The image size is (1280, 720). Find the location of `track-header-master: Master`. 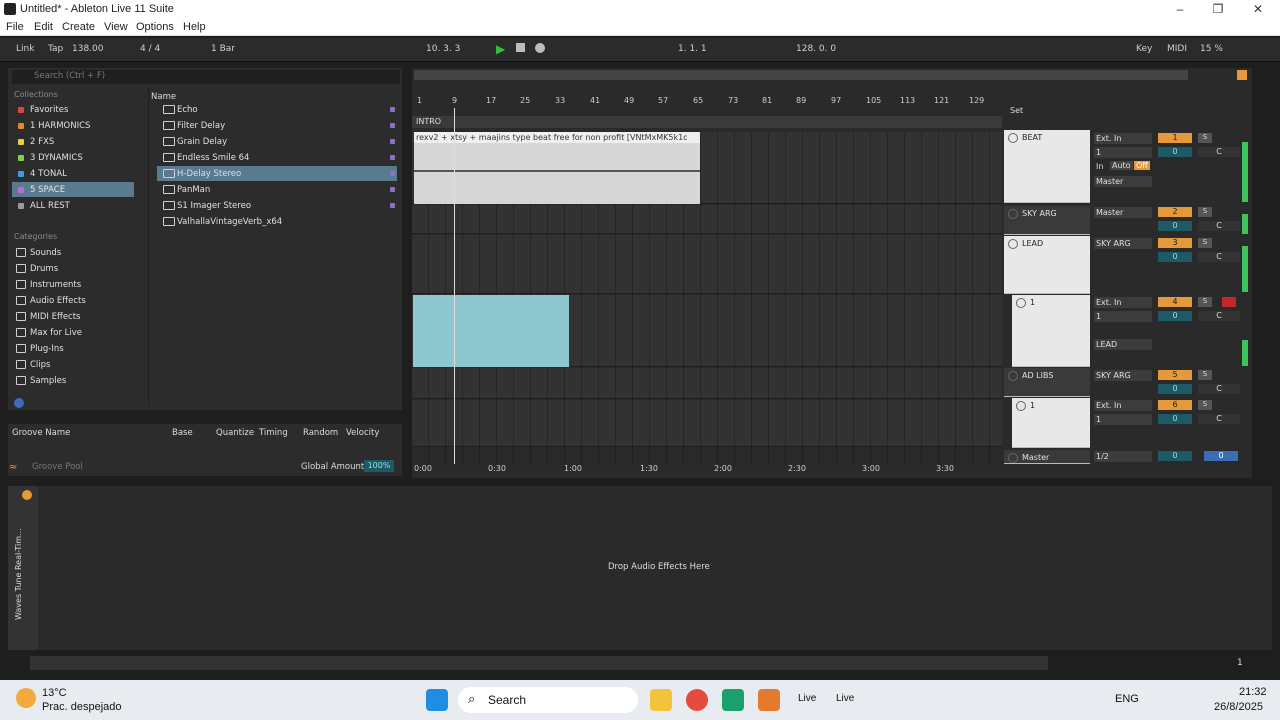

track-header-master: Master is located at coordinates (1047, 457).